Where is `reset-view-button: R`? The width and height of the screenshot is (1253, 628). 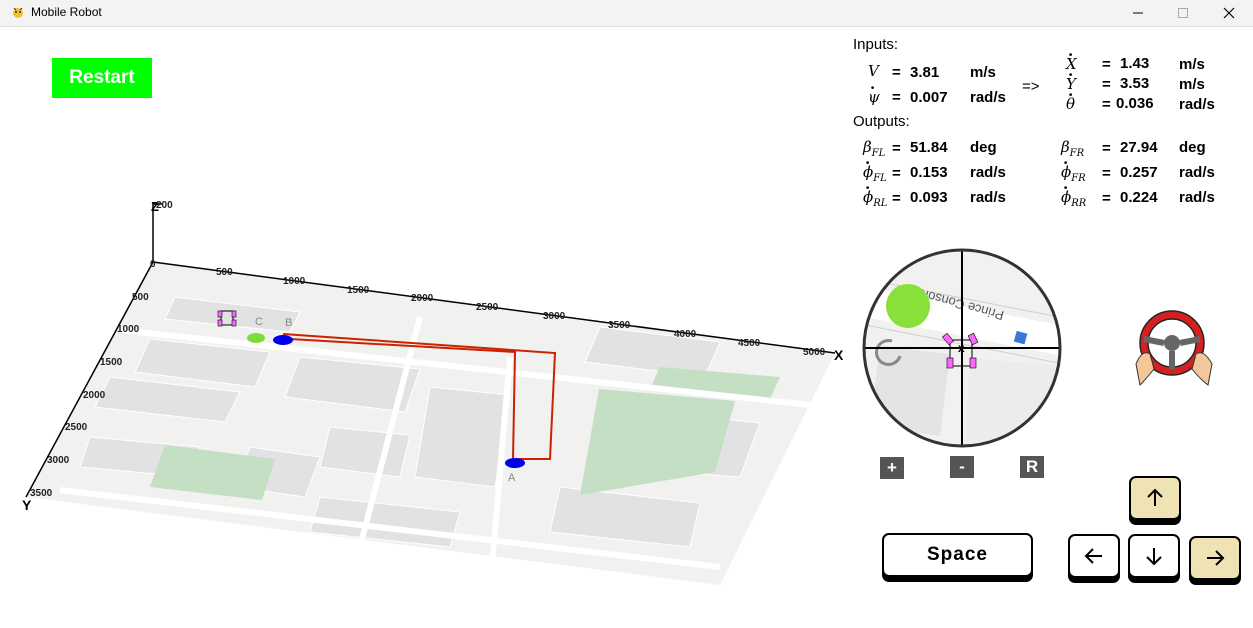 reset-view-button: R is located at coordinates (1032, 467).